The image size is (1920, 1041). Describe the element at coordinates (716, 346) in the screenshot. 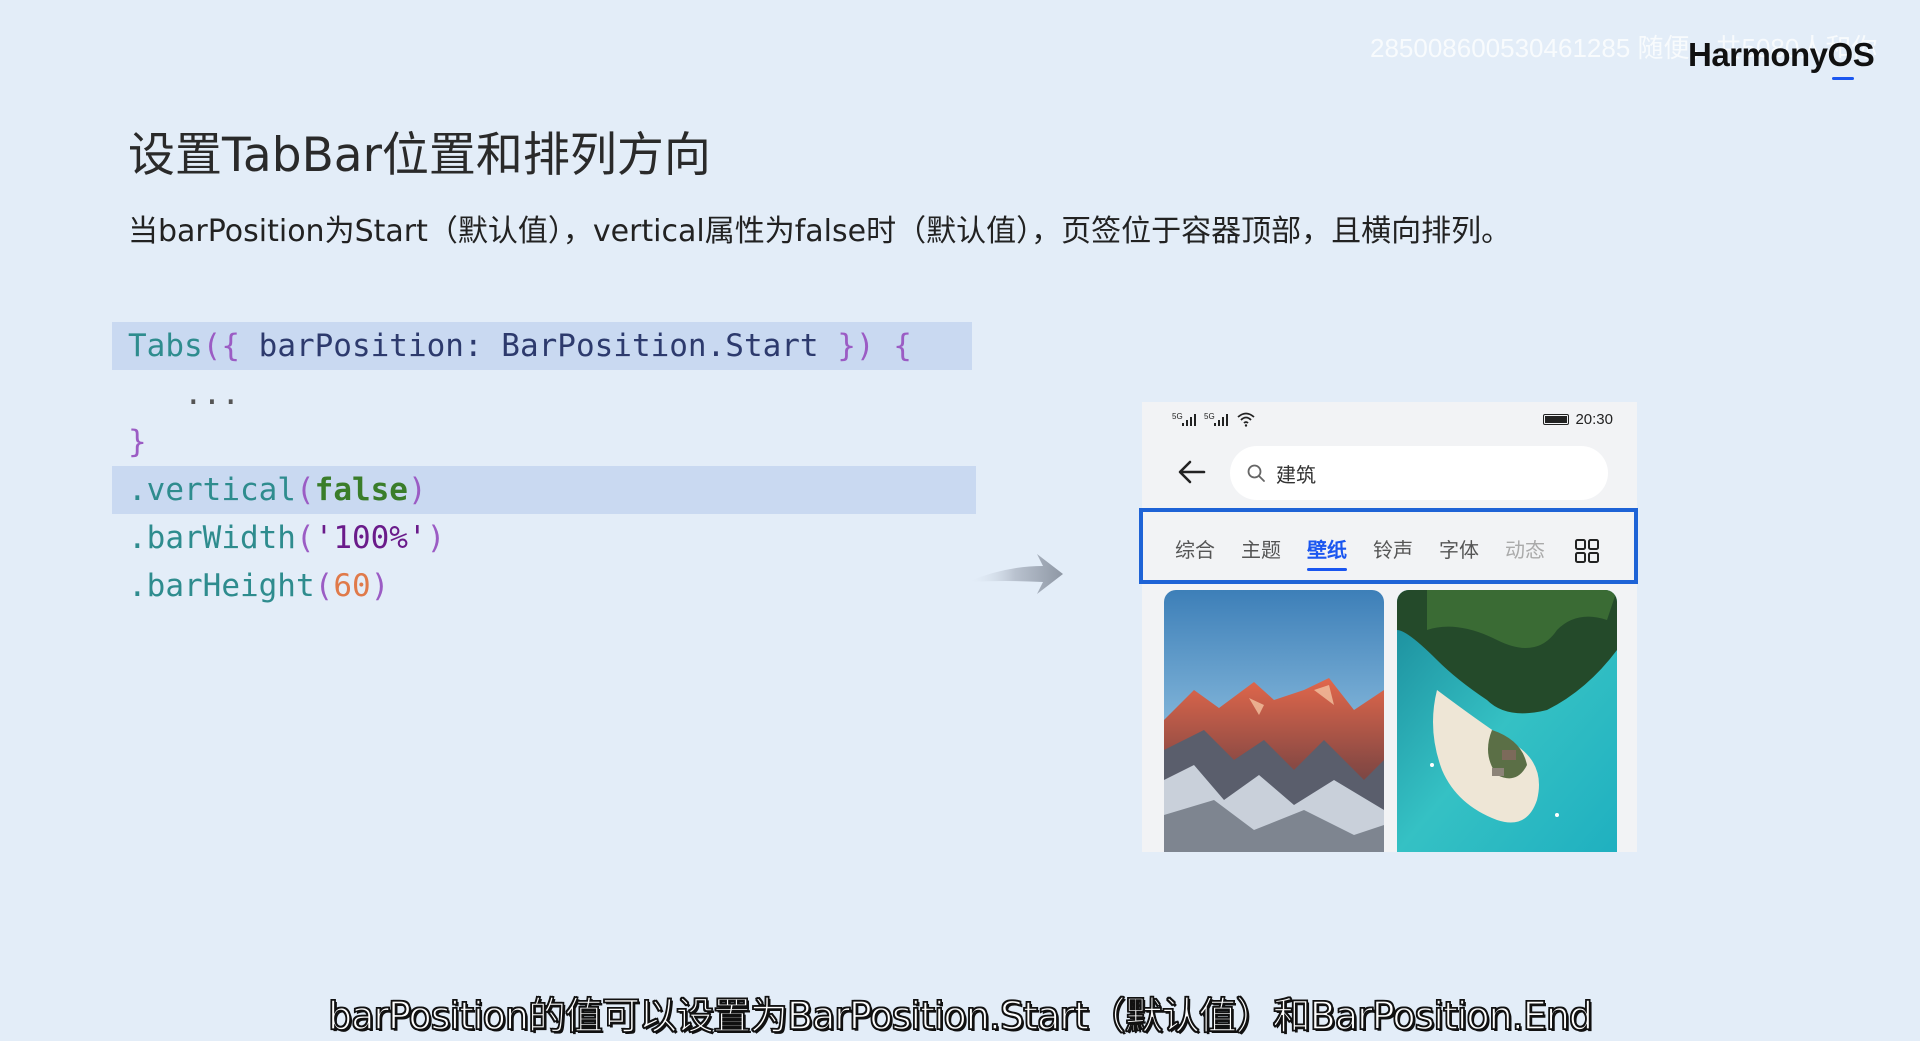

I see `code-token: .` at that location.